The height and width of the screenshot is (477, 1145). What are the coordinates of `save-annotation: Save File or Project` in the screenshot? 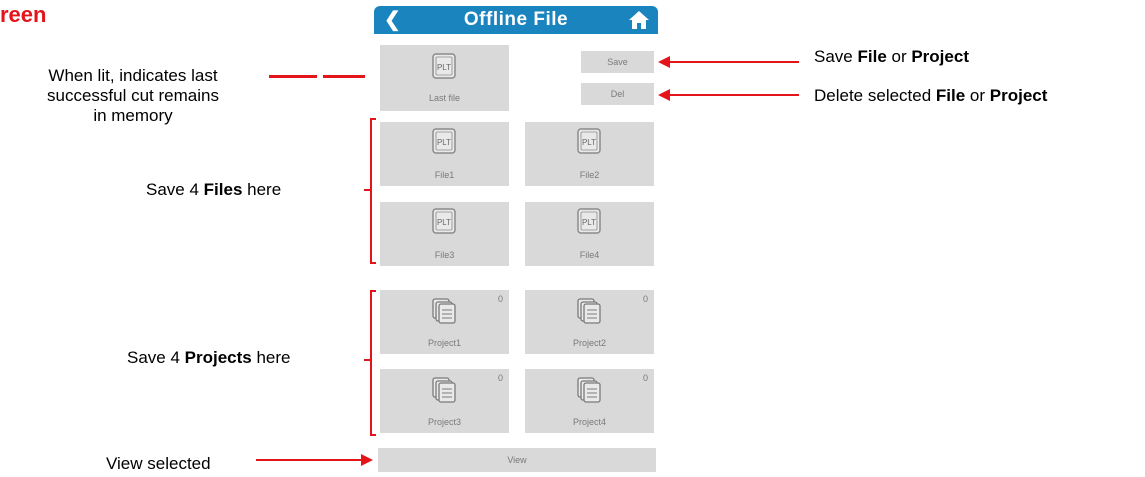 It's located at (891, 57).